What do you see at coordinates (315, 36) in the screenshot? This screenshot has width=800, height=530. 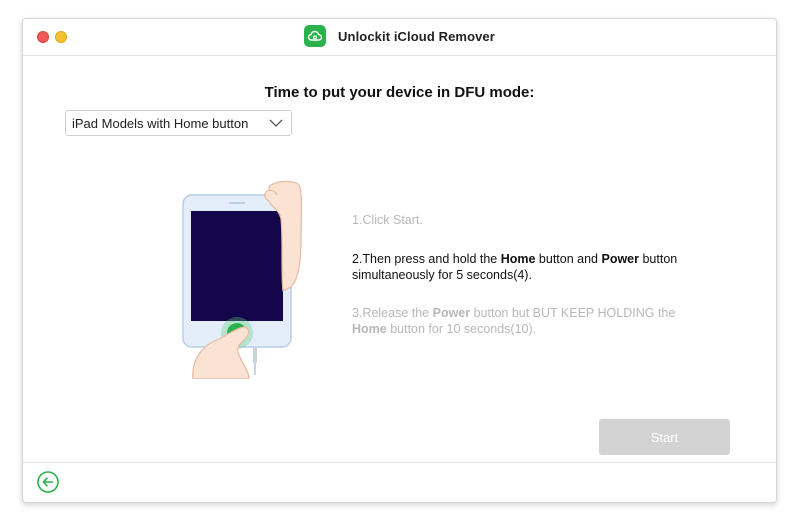 I see `cloud-icon` at bounding box center [315, 36].